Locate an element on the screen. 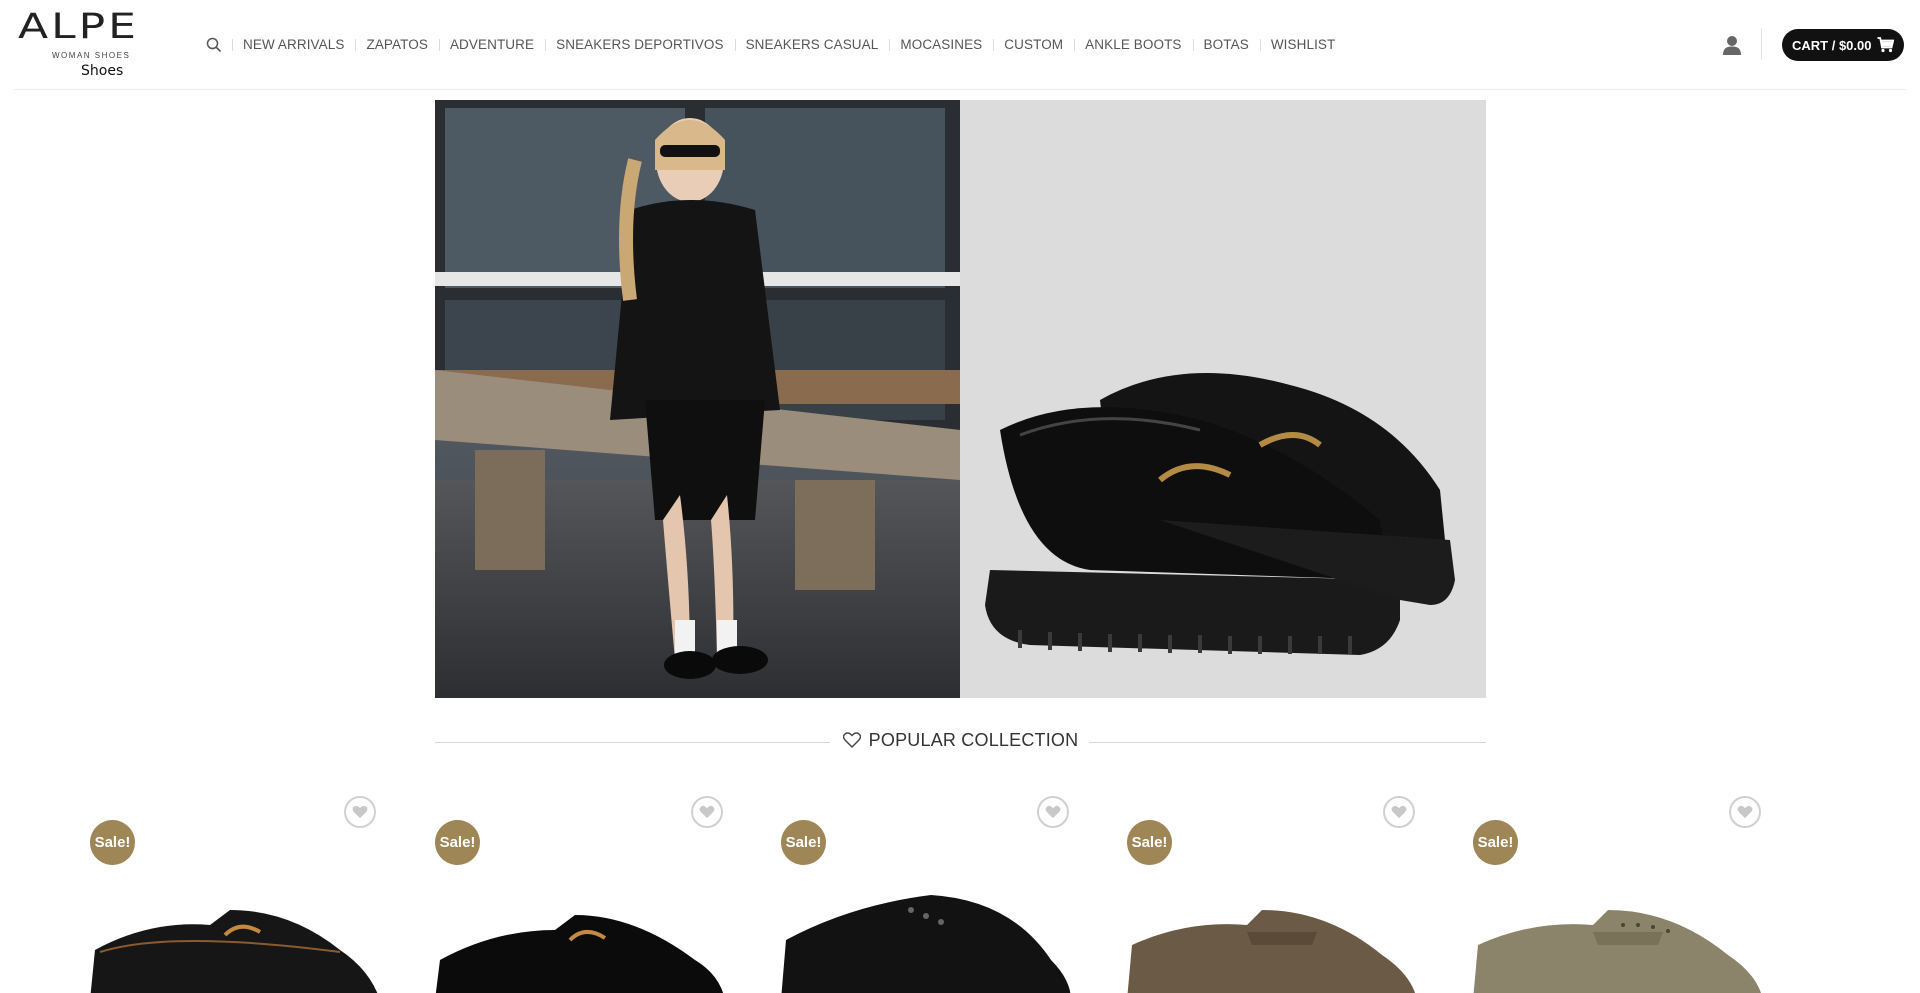  cart-icon is located at coordinates (1886, 46).